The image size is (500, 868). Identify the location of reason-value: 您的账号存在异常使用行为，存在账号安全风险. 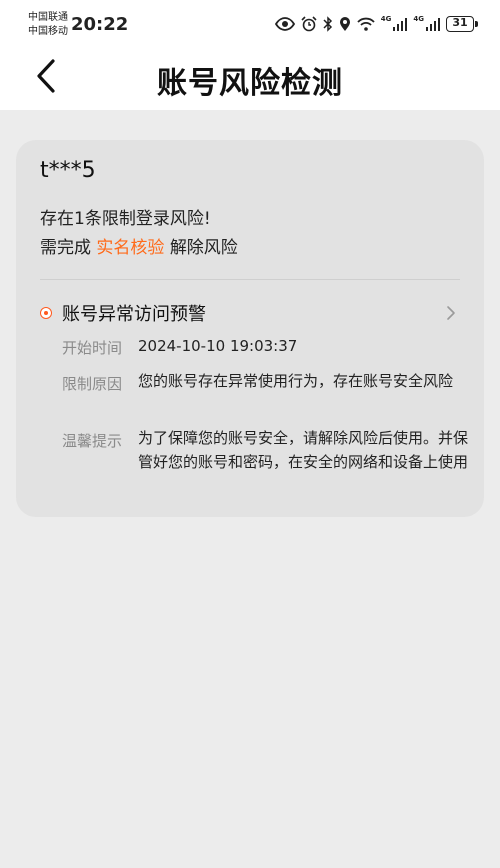
(296, 381).